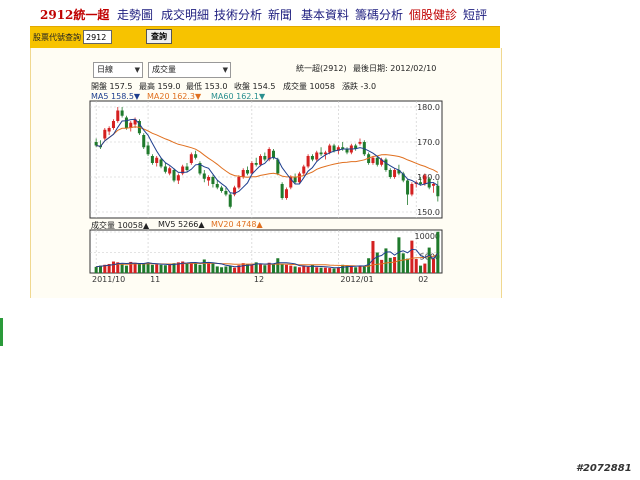 The height and width of the screenshot is (480, 640). What do you see at coordinates (74, 14) in the screenshot?
I see `nav-item-0: 2912統一超` at bounding box center [74, 14].